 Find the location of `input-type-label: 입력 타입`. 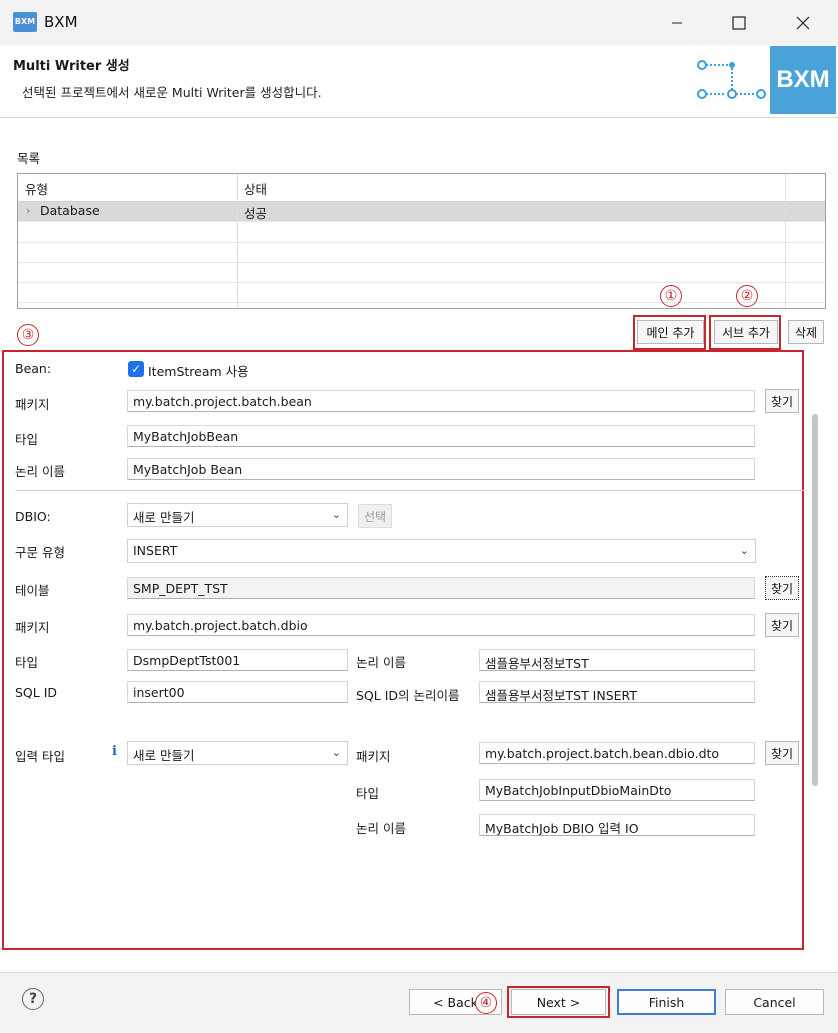

input-type-label: 입력 타입 is located at coordinates (40, 756).